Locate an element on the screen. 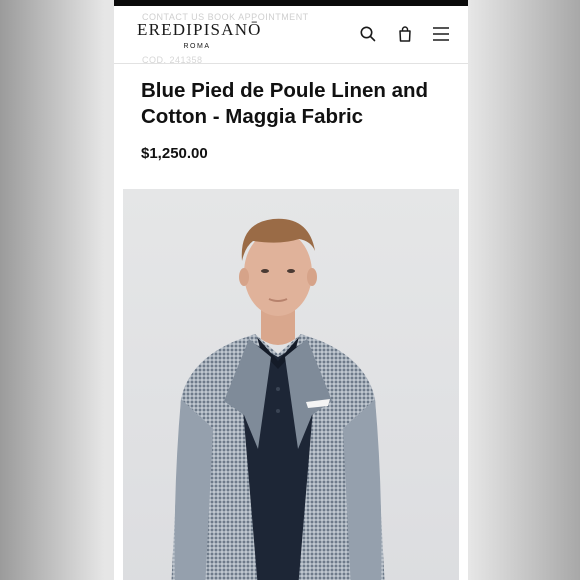 The width and height of the screenshot is (580, 580). brand-logo: EREDIPISANŌ ROMA is located at coordinates (199, 35).